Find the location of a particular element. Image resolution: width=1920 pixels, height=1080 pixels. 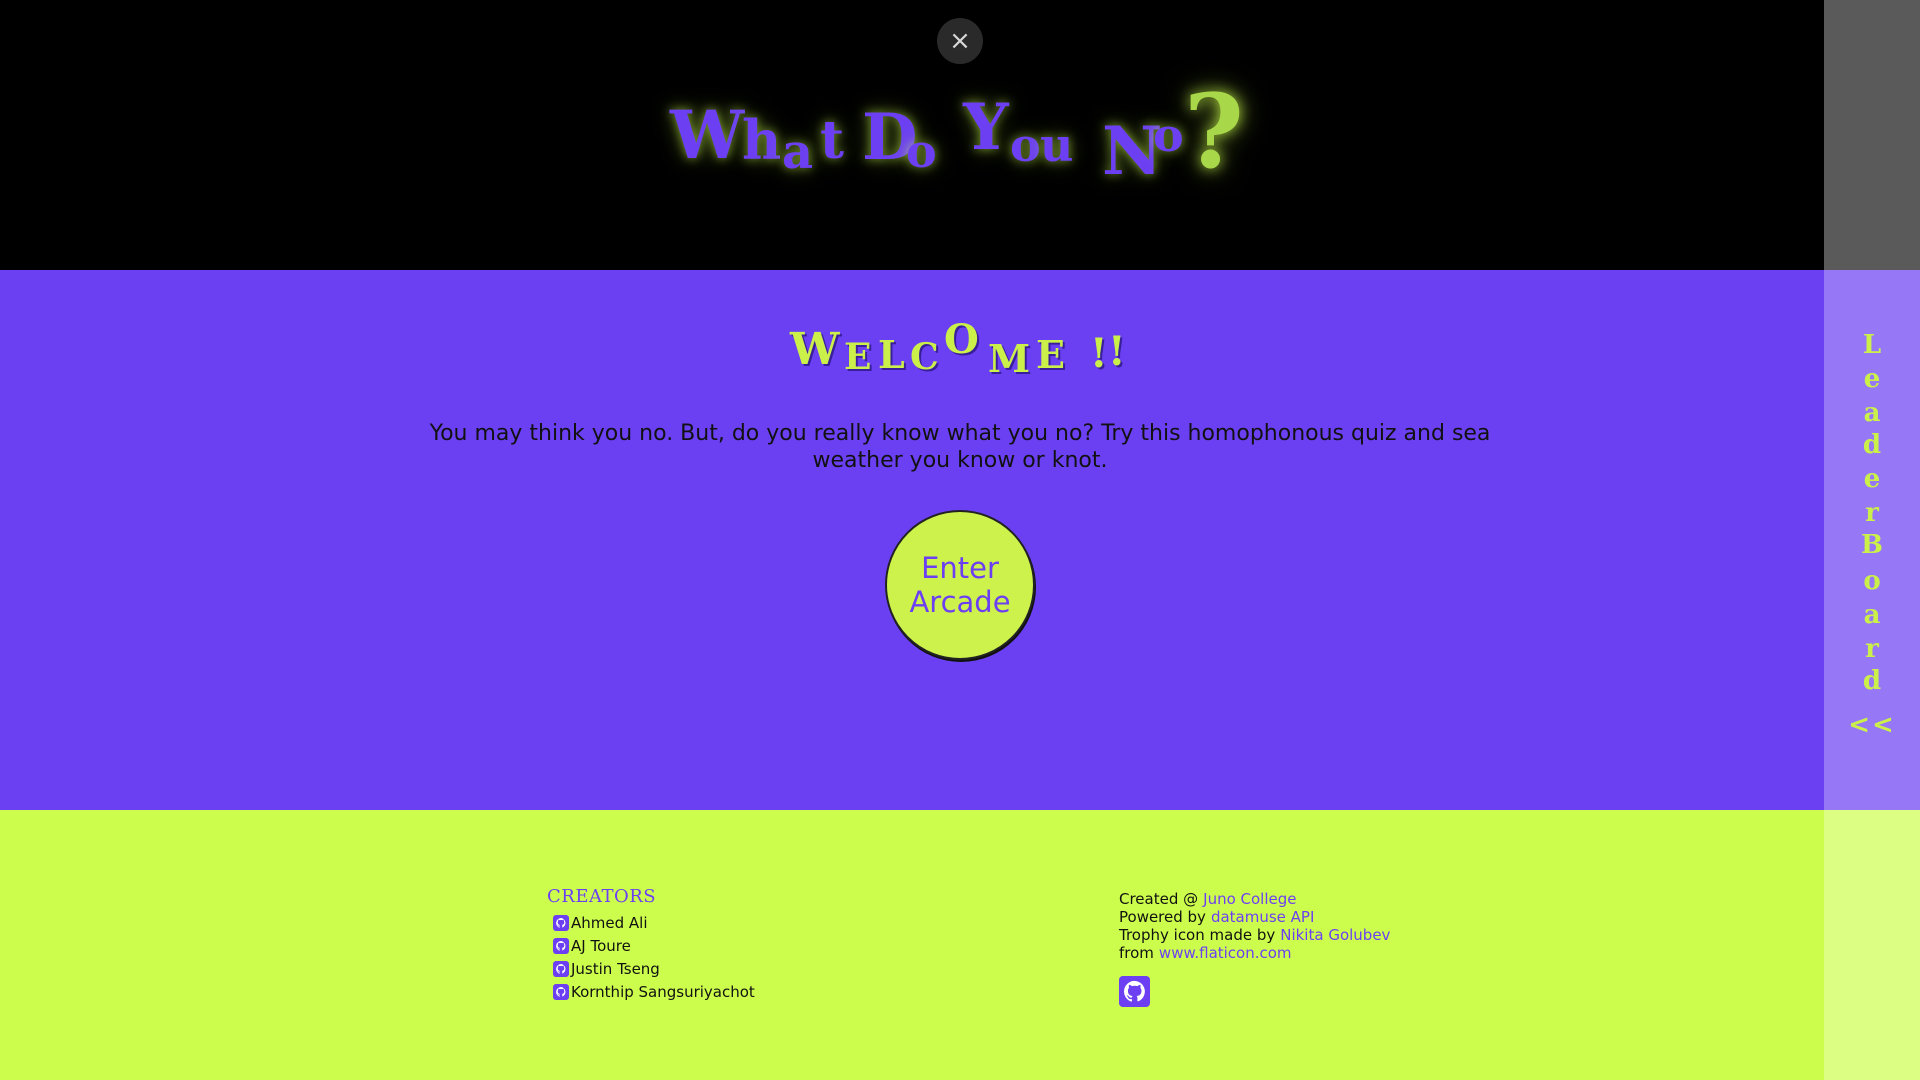

logo-letter: a is located at coordinates (798, 152).